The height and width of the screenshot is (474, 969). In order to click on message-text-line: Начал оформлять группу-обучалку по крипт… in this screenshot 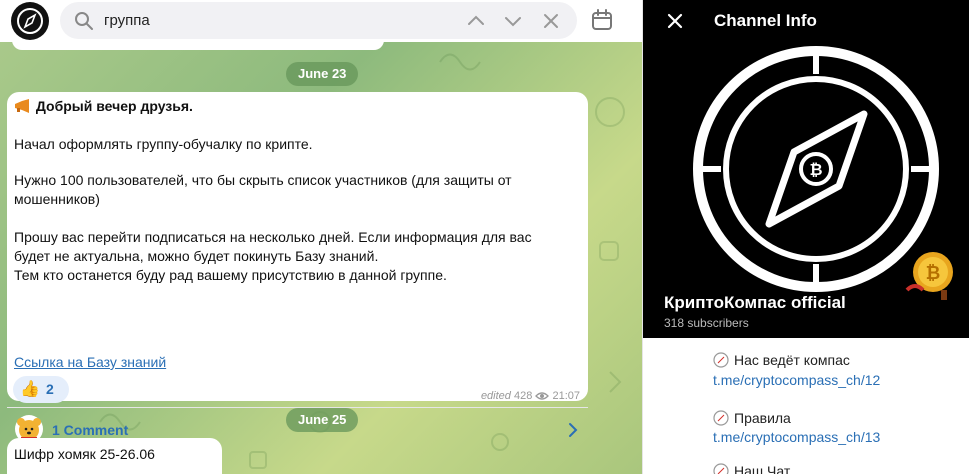, I will do `click(163, 144)`.